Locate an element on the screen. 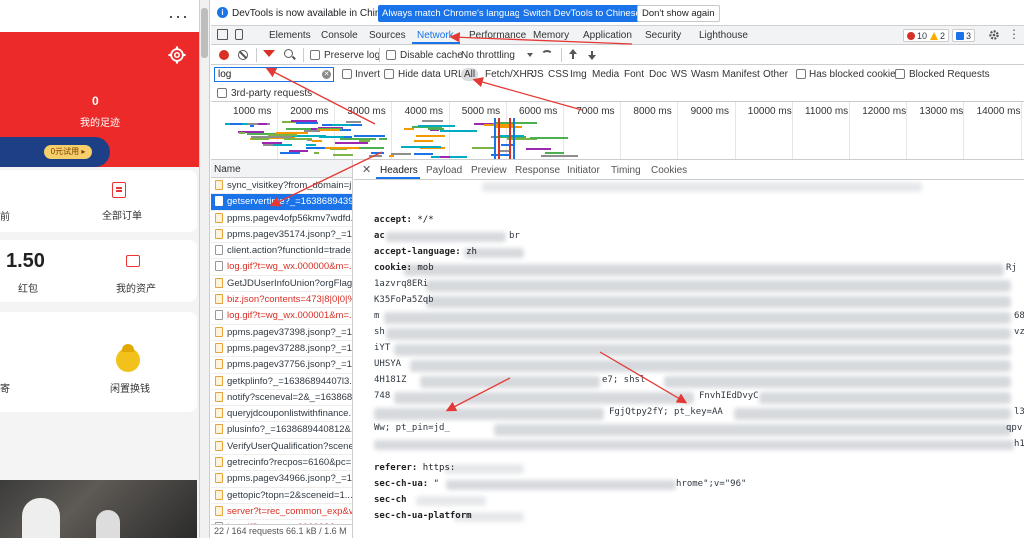  redpacket-label: 红包 is located at coordinates (28, 287).